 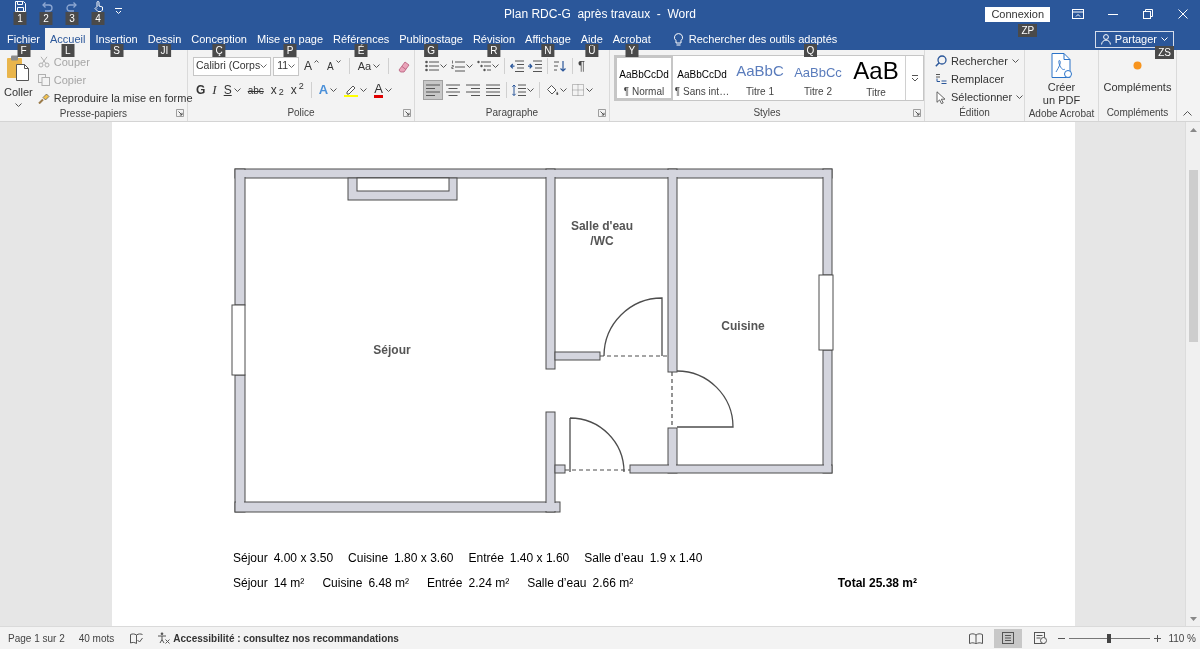 I want to click on key-tip: Ç, so click(x=219, y=50).